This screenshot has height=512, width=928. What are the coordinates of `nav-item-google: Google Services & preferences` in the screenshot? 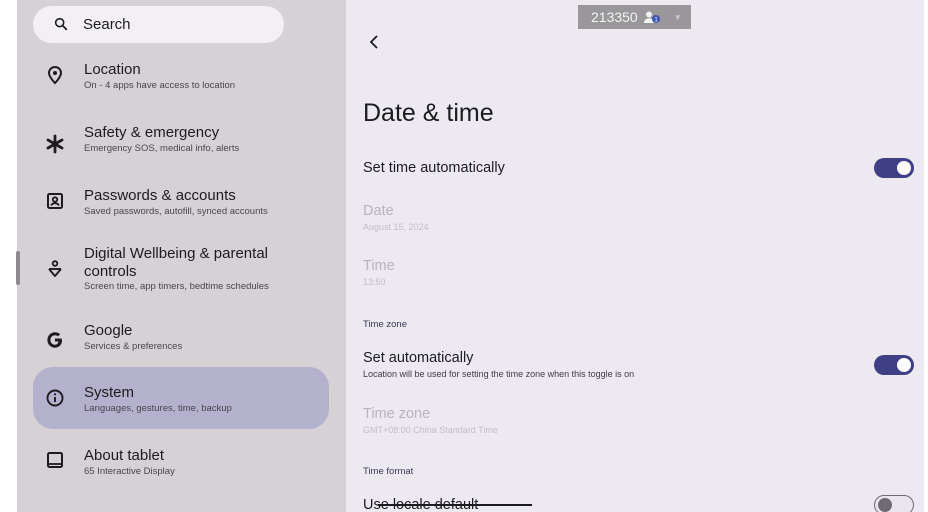 It's located at (181, 342).